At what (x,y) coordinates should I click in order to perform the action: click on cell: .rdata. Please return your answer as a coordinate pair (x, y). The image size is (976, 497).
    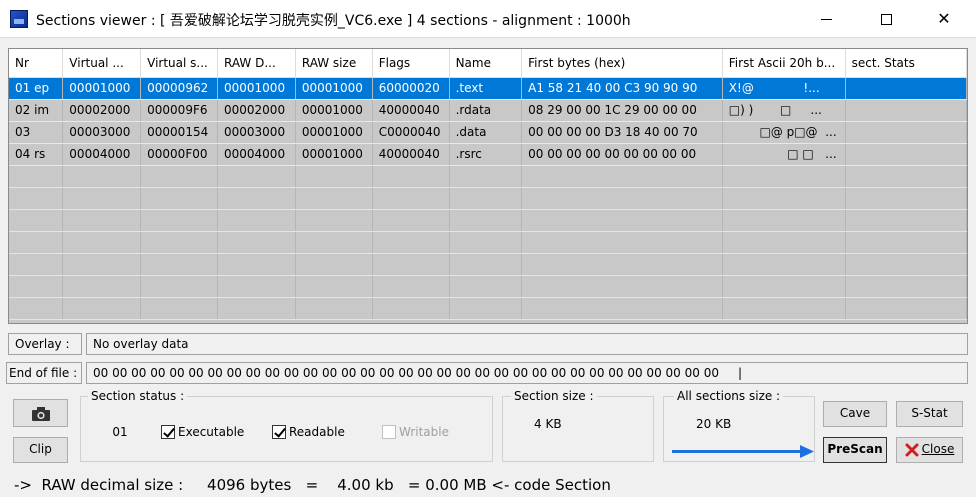
    Looking at the image, I should click on (486, 110).